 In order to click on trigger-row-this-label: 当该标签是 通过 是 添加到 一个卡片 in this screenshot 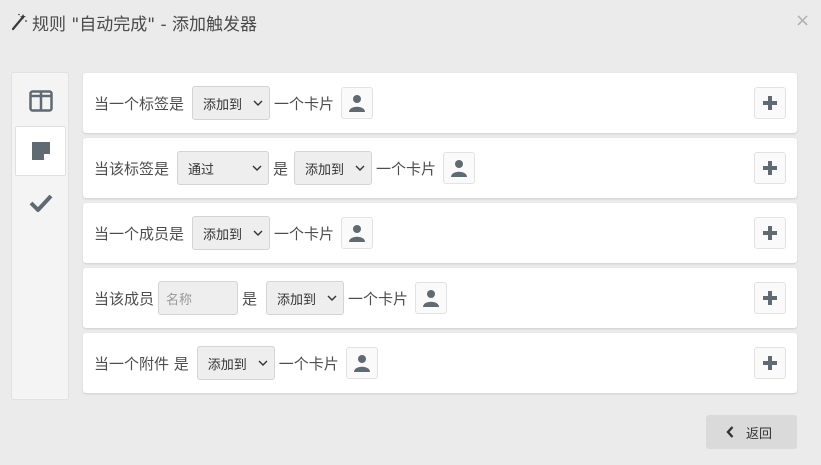, I will do `click(440, 168)`.